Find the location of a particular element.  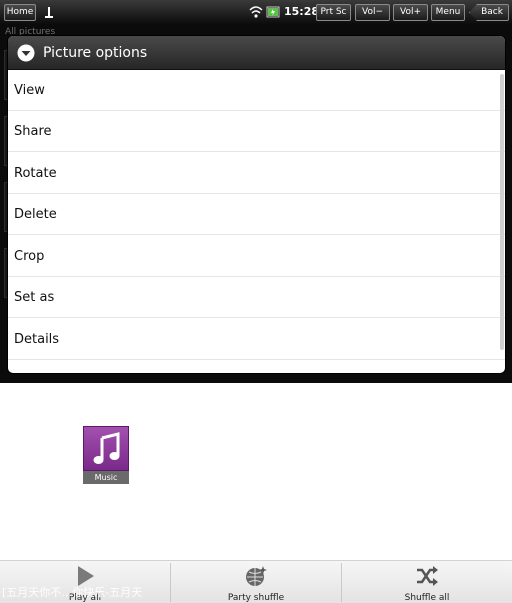

music-tile is located at coordinates (106, 448).